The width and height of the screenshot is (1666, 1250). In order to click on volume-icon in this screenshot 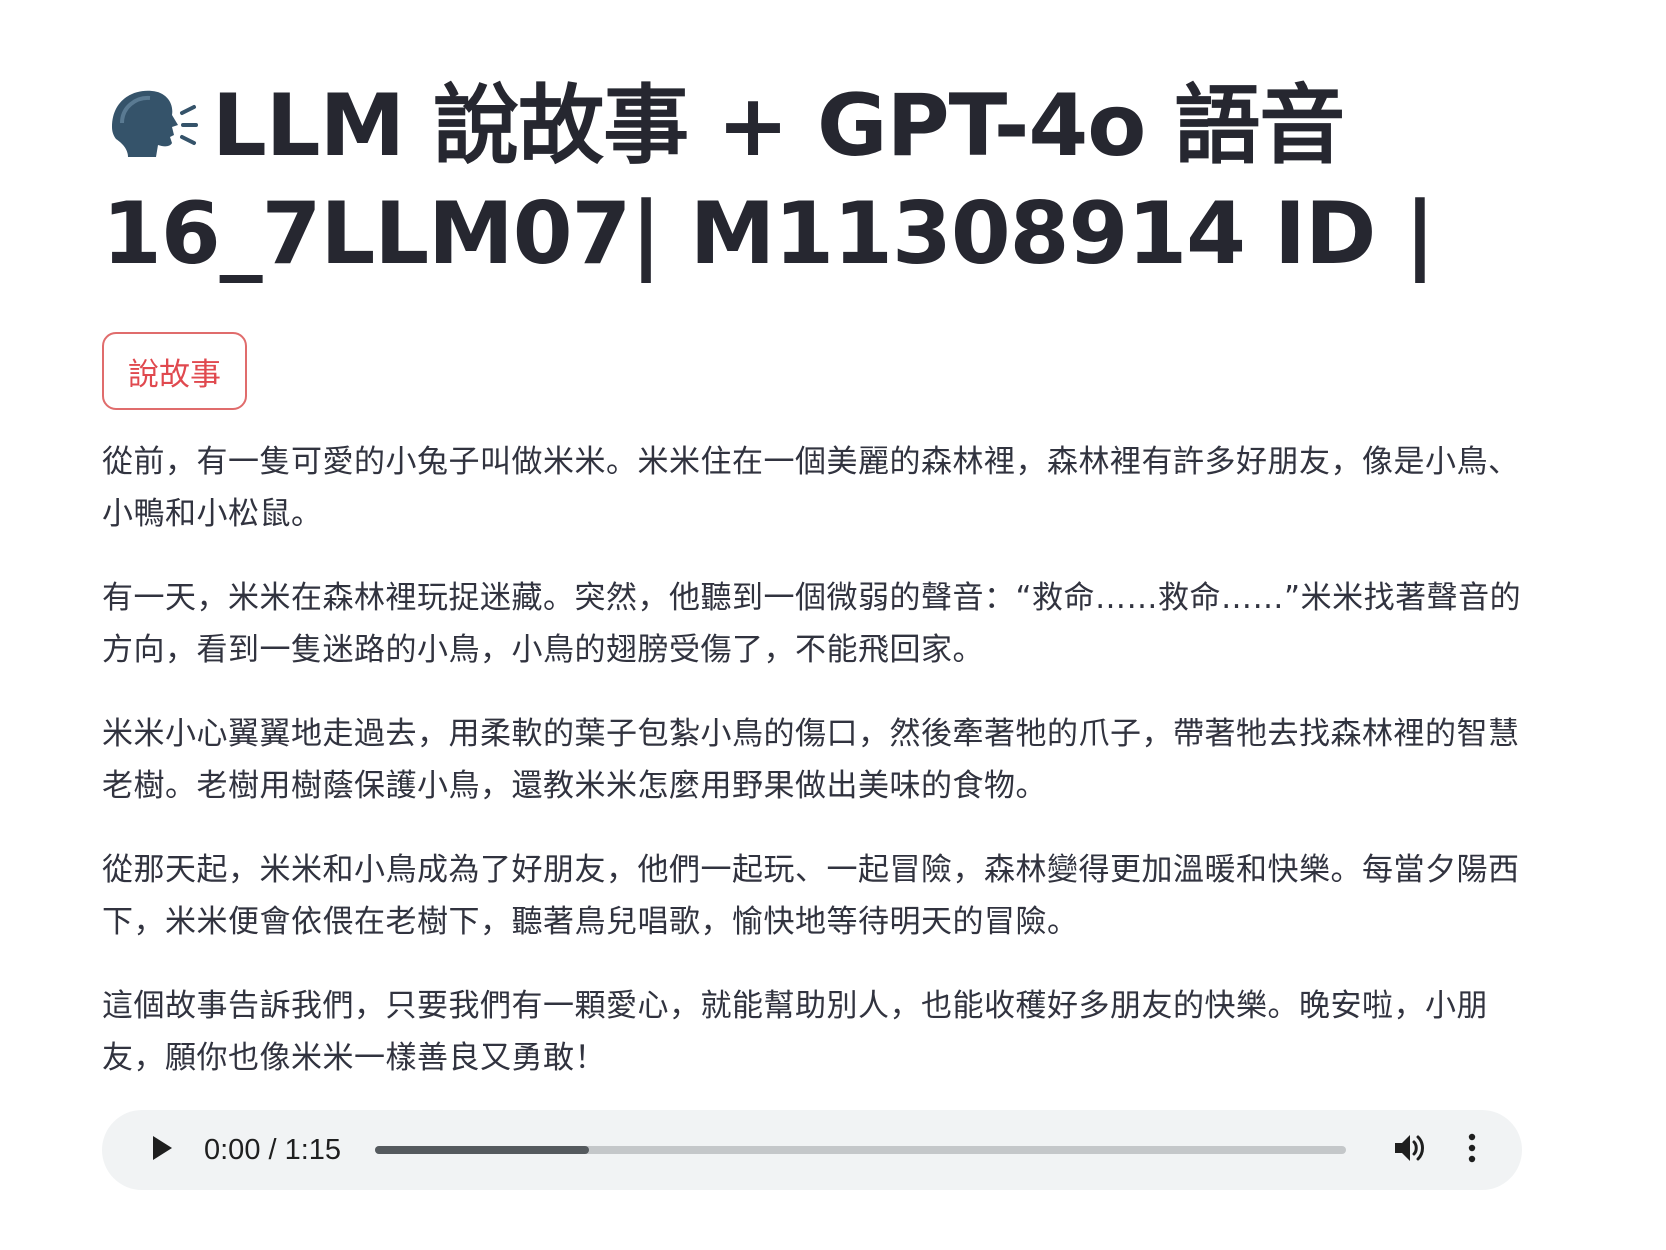, I will do `click(1410, 1150)`.